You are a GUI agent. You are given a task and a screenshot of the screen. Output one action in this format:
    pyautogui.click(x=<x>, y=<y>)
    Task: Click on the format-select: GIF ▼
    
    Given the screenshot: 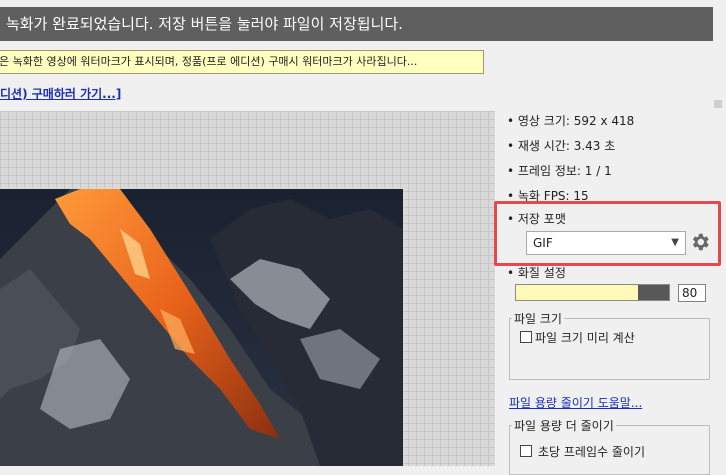 What is the action you would take?
    pyautogui.click(x=606, y=243)
    